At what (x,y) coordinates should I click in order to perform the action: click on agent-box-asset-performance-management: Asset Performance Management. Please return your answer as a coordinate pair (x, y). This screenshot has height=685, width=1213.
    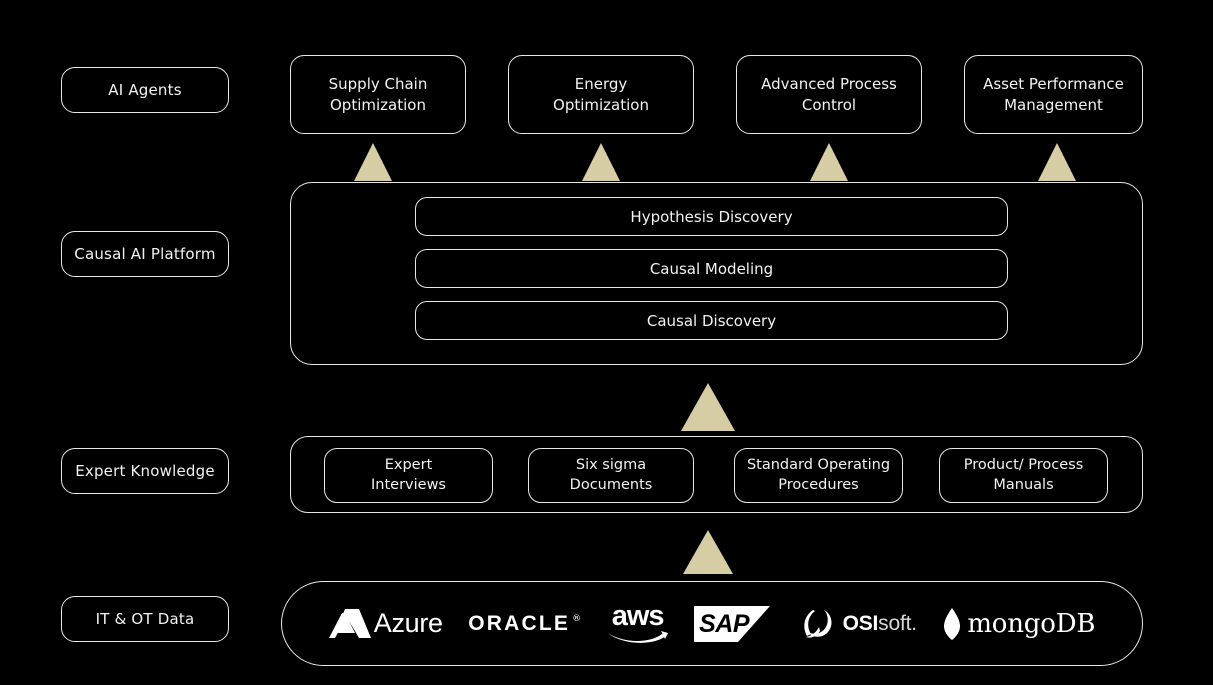
    Looking at the image, I should click on (1053, 94).